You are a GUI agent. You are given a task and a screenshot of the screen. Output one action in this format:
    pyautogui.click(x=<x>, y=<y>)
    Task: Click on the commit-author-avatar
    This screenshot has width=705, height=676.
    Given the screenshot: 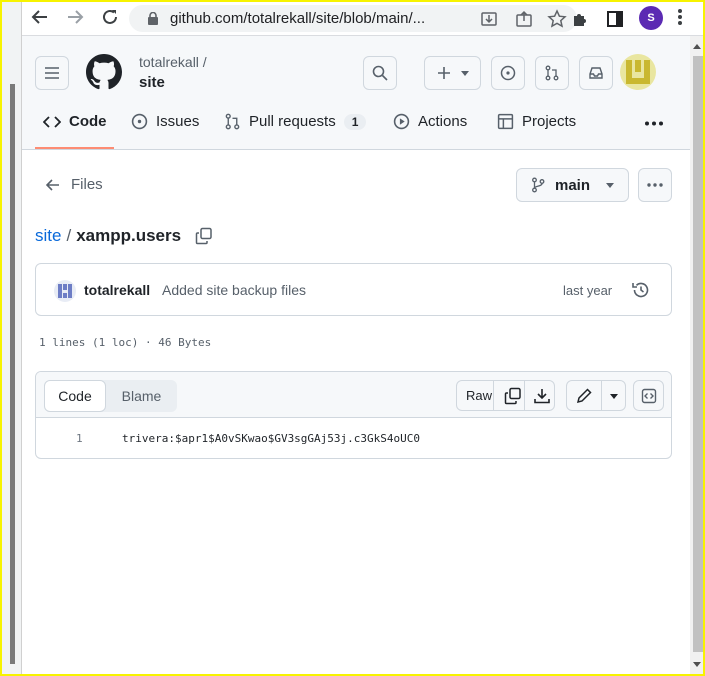 What is the action you would take?
    pyautogui.click(x=65, y=291)
    